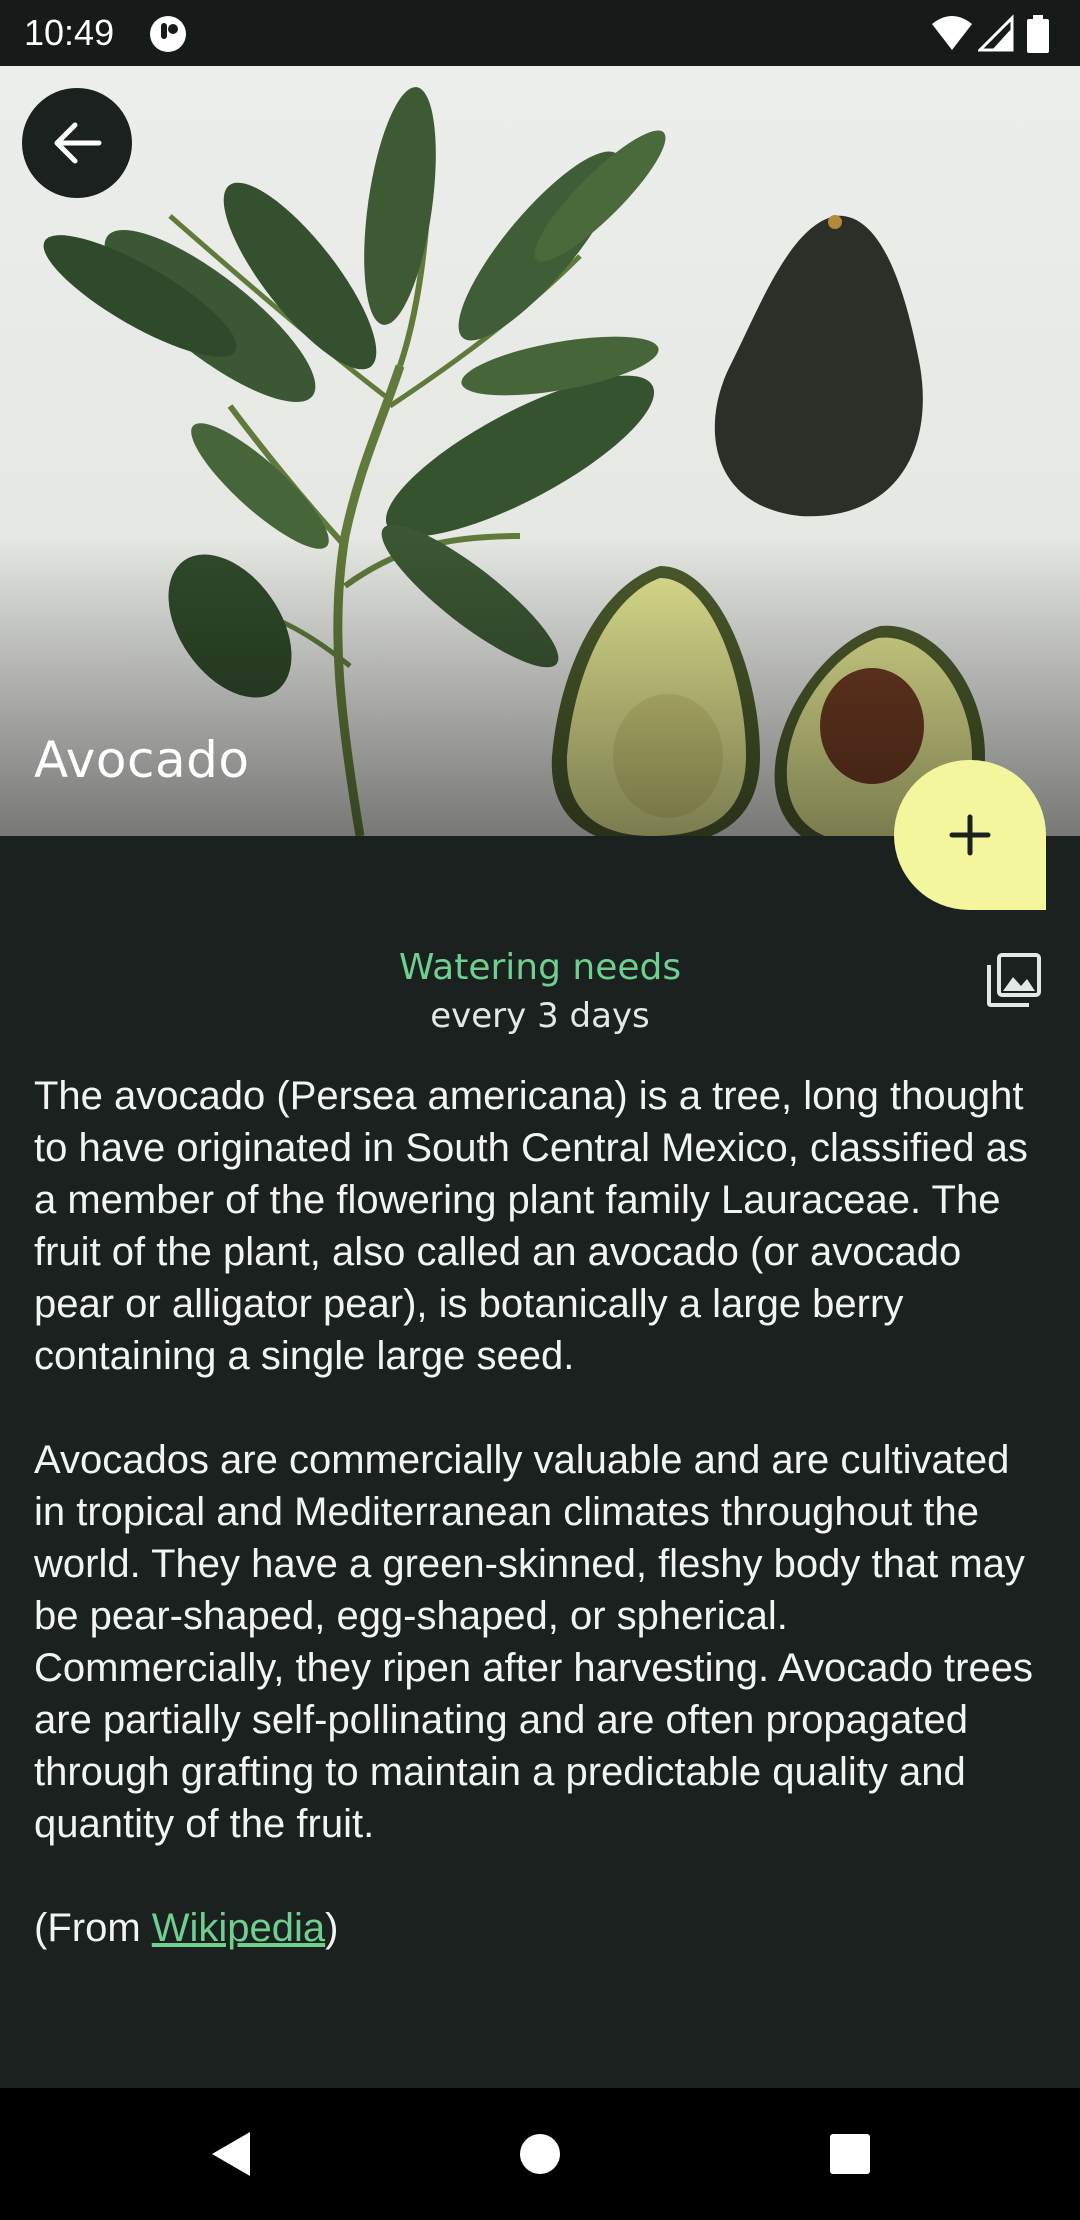 The image size is (1080, 2220). Describe the element at coordinates (168, 34) in the screenshot. I see `app-notification-icon` at that location.